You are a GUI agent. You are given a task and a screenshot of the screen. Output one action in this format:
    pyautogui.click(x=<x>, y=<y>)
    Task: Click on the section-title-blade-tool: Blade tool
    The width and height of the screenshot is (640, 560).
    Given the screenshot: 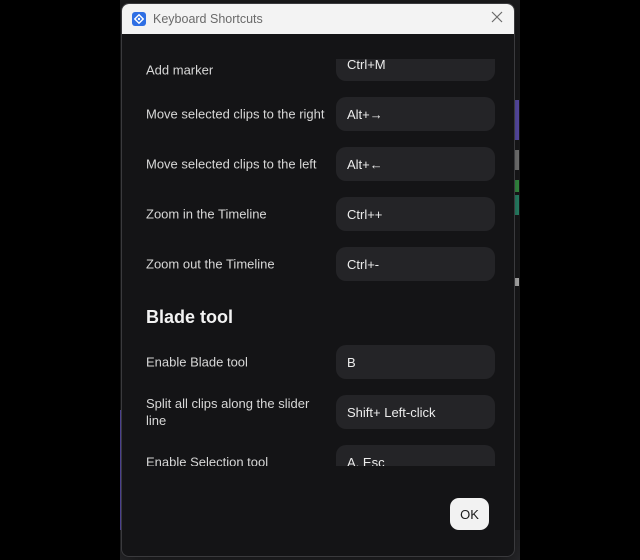 What is the action you would take?
    pyautogui.click(x=190, y=317)
    